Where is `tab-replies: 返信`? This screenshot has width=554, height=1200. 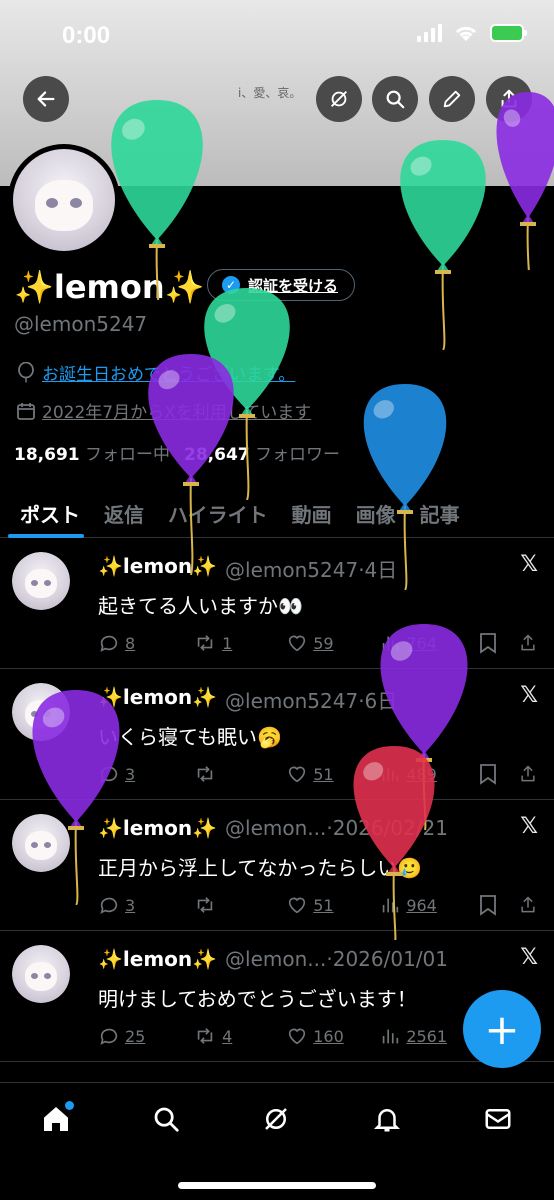 tab-replies: 返信 is located at coordinates (124, 513).